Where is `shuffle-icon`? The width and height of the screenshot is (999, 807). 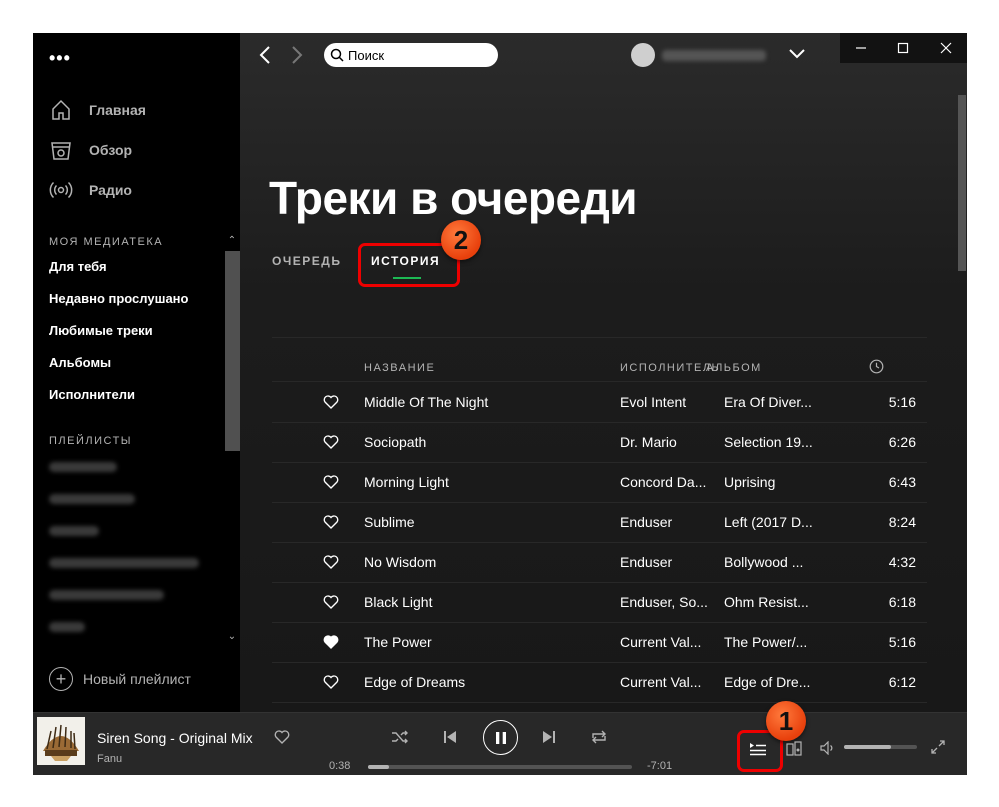
shuffle-icon is located at coordinates (400, 737).